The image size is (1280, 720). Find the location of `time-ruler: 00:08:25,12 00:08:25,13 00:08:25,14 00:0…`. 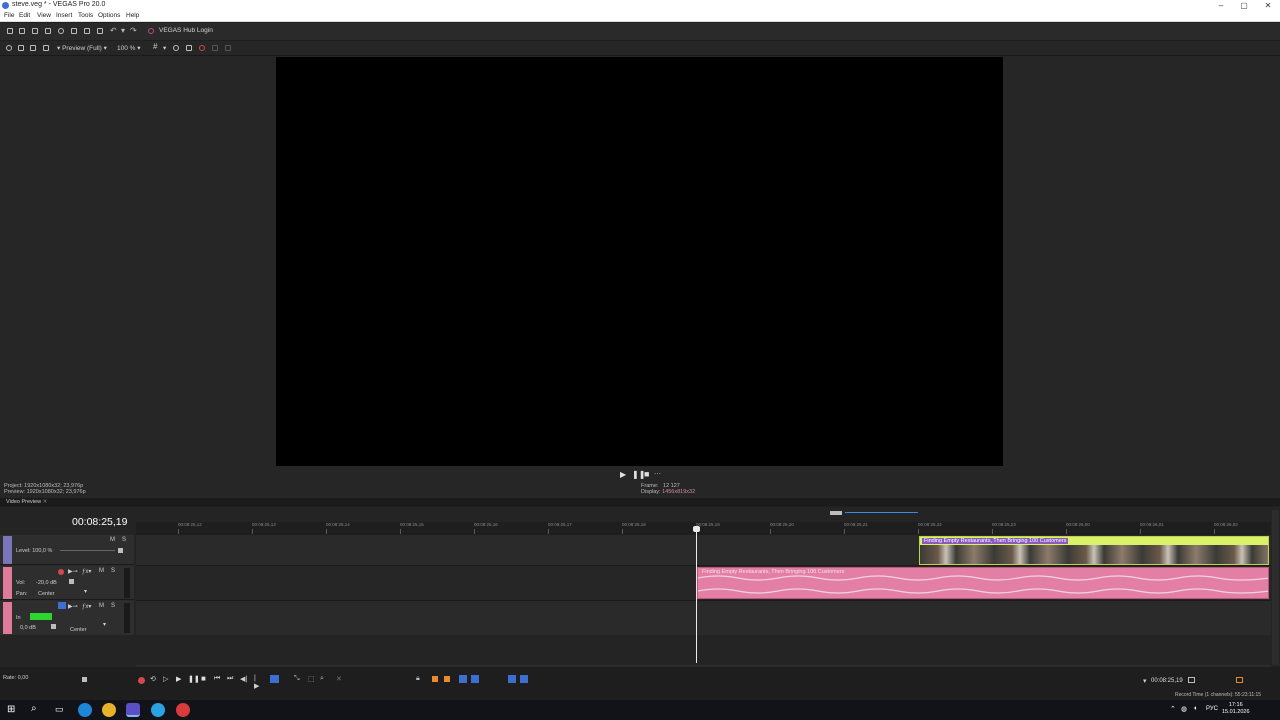

time-ruler: 00:08:25,12 00:08:25,13 00:08:25,14 00:0… is located at coordinates (703, 529).